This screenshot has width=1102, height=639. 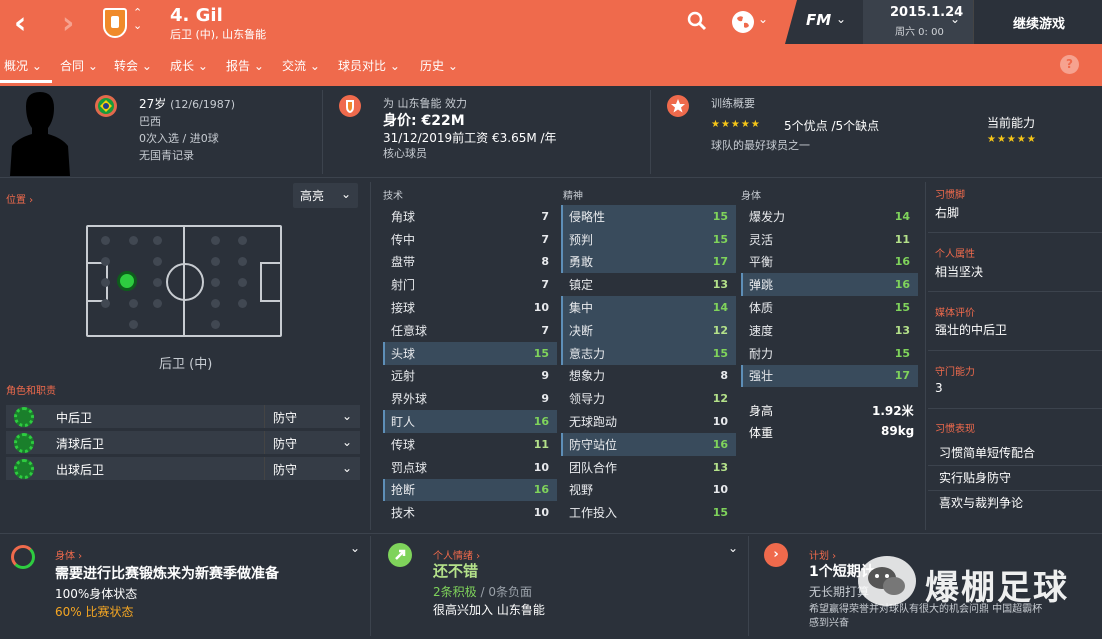 What do you see at coordinates (733, 103) in the screenshot?
I see `training-title: 训练概要` at bounding box center [733, 103].